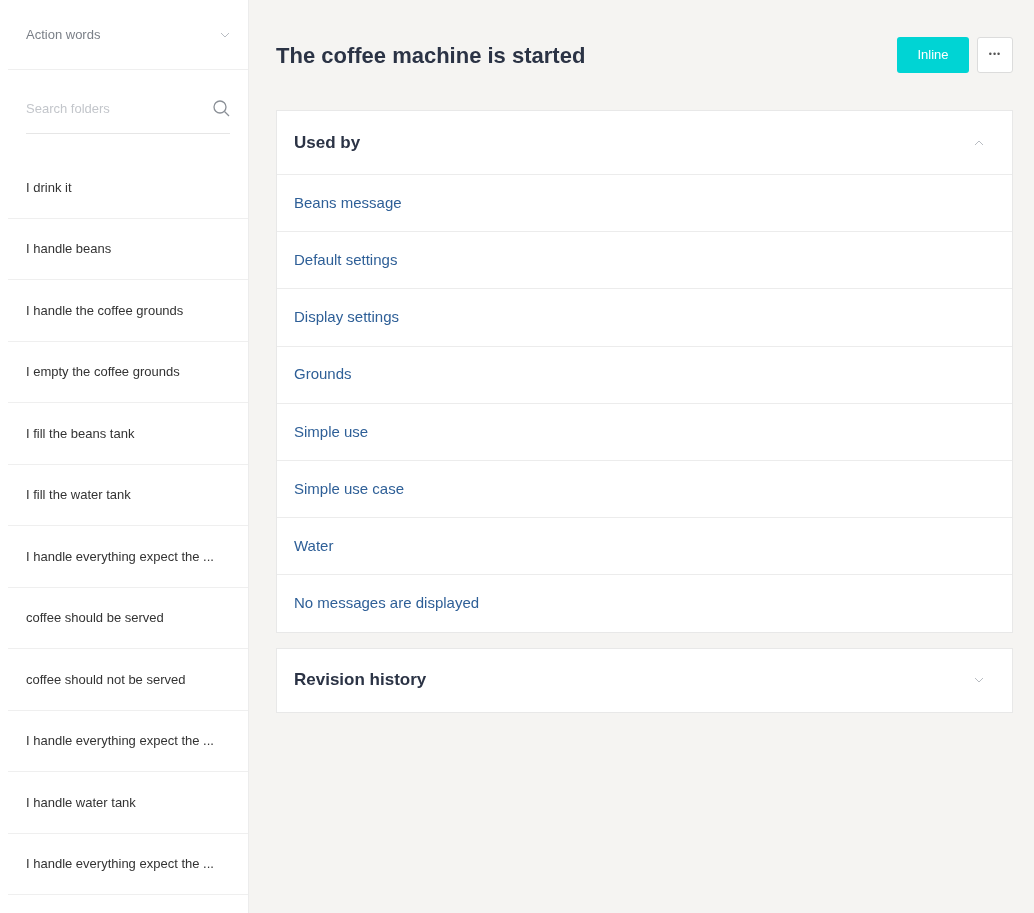 The image size is (1034, 913). What do you see at coordinates (644, 142) in the screenshot?
I see `section-header: Used by` at bounding box center [644, 142].